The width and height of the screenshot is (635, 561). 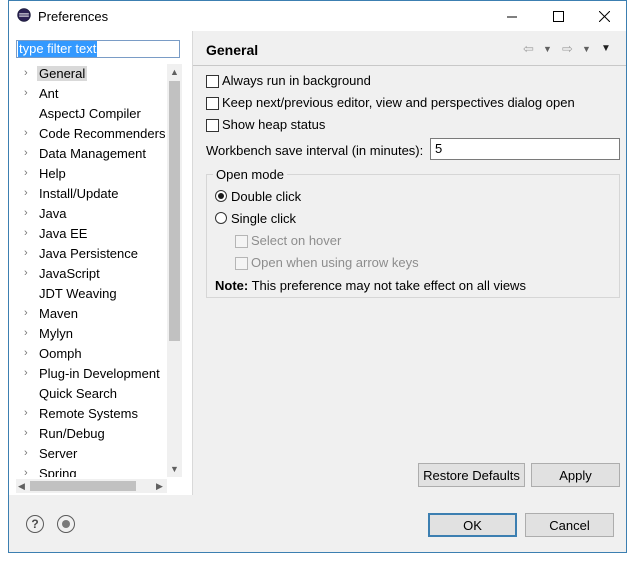 What do you see at coordinates (159, 486) in the screenshot?
I see `scroll-right-arrow-icon: ▶` at bounding box center [159, 486].